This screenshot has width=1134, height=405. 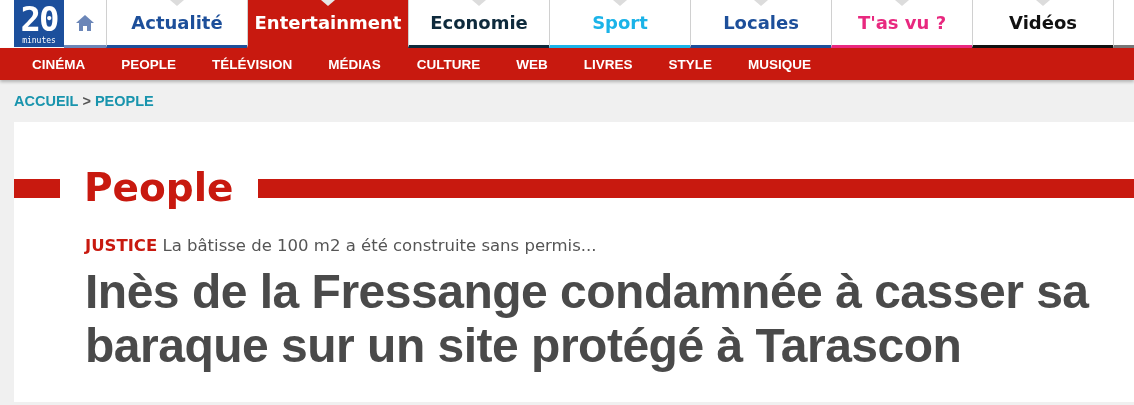 I want to click on subnav-link: TÉLÉVISION, so click(x=252, y=64).